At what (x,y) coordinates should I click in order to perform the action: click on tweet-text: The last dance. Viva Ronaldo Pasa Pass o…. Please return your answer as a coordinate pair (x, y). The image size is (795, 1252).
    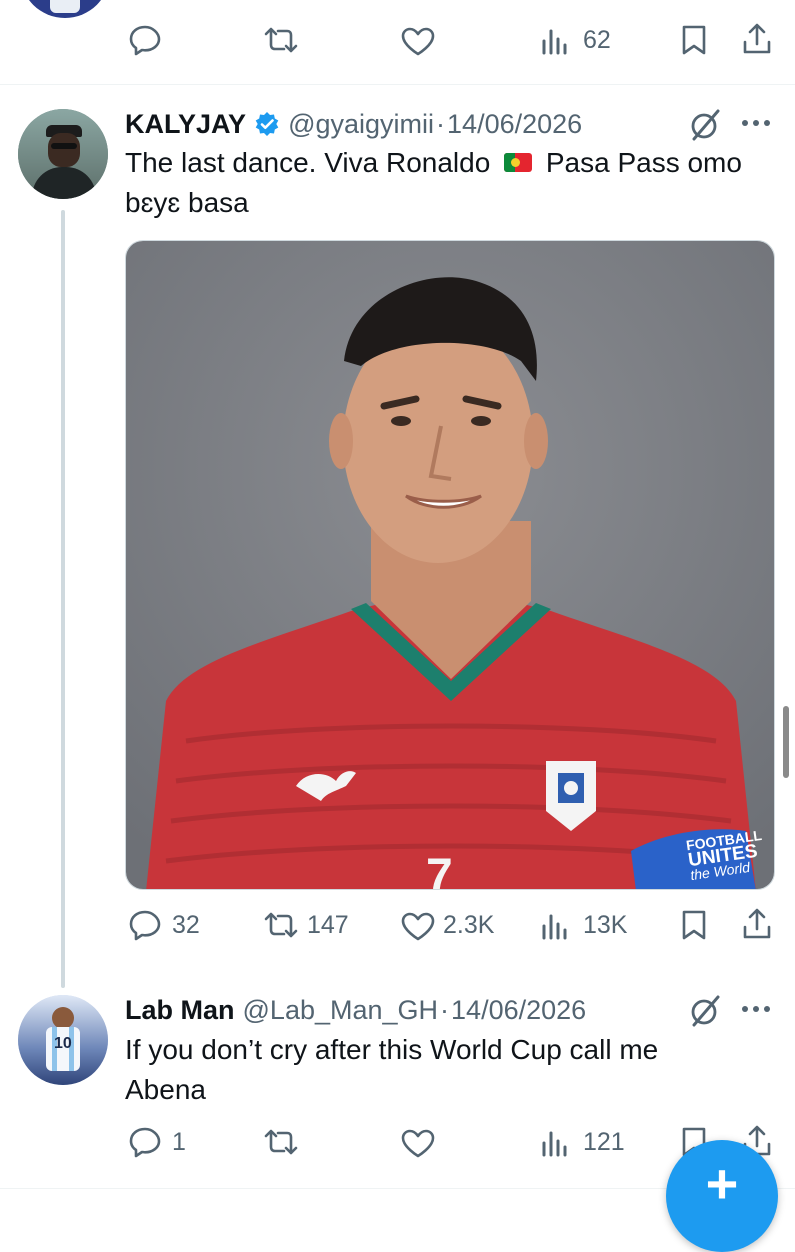
    Looking at the image, I should click on (455, 183).